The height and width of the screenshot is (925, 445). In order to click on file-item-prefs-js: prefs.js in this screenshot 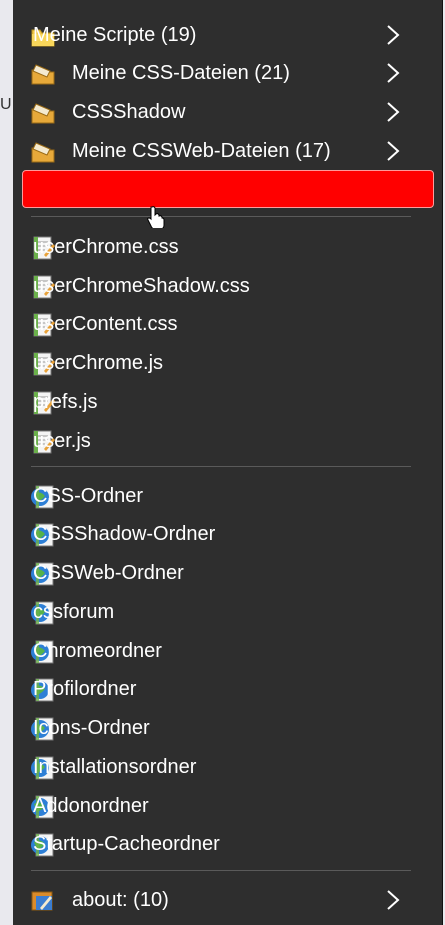, I will do `click(227, 402)`.